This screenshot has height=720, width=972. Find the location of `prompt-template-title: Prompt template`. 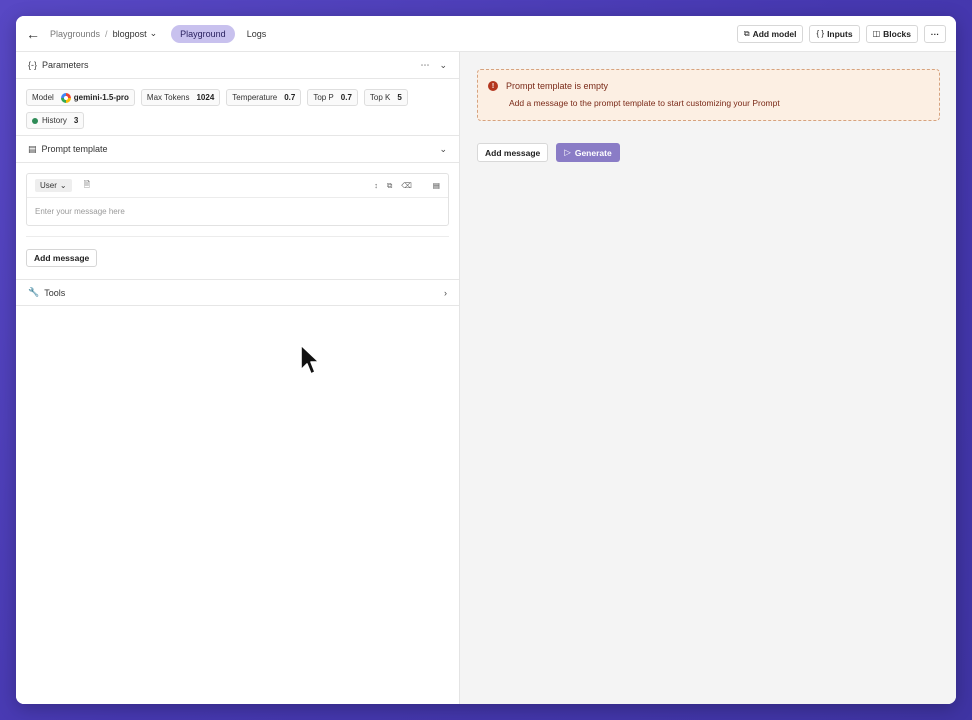

prompt-template-title: Prompt template is located at coordinates (74, 149).